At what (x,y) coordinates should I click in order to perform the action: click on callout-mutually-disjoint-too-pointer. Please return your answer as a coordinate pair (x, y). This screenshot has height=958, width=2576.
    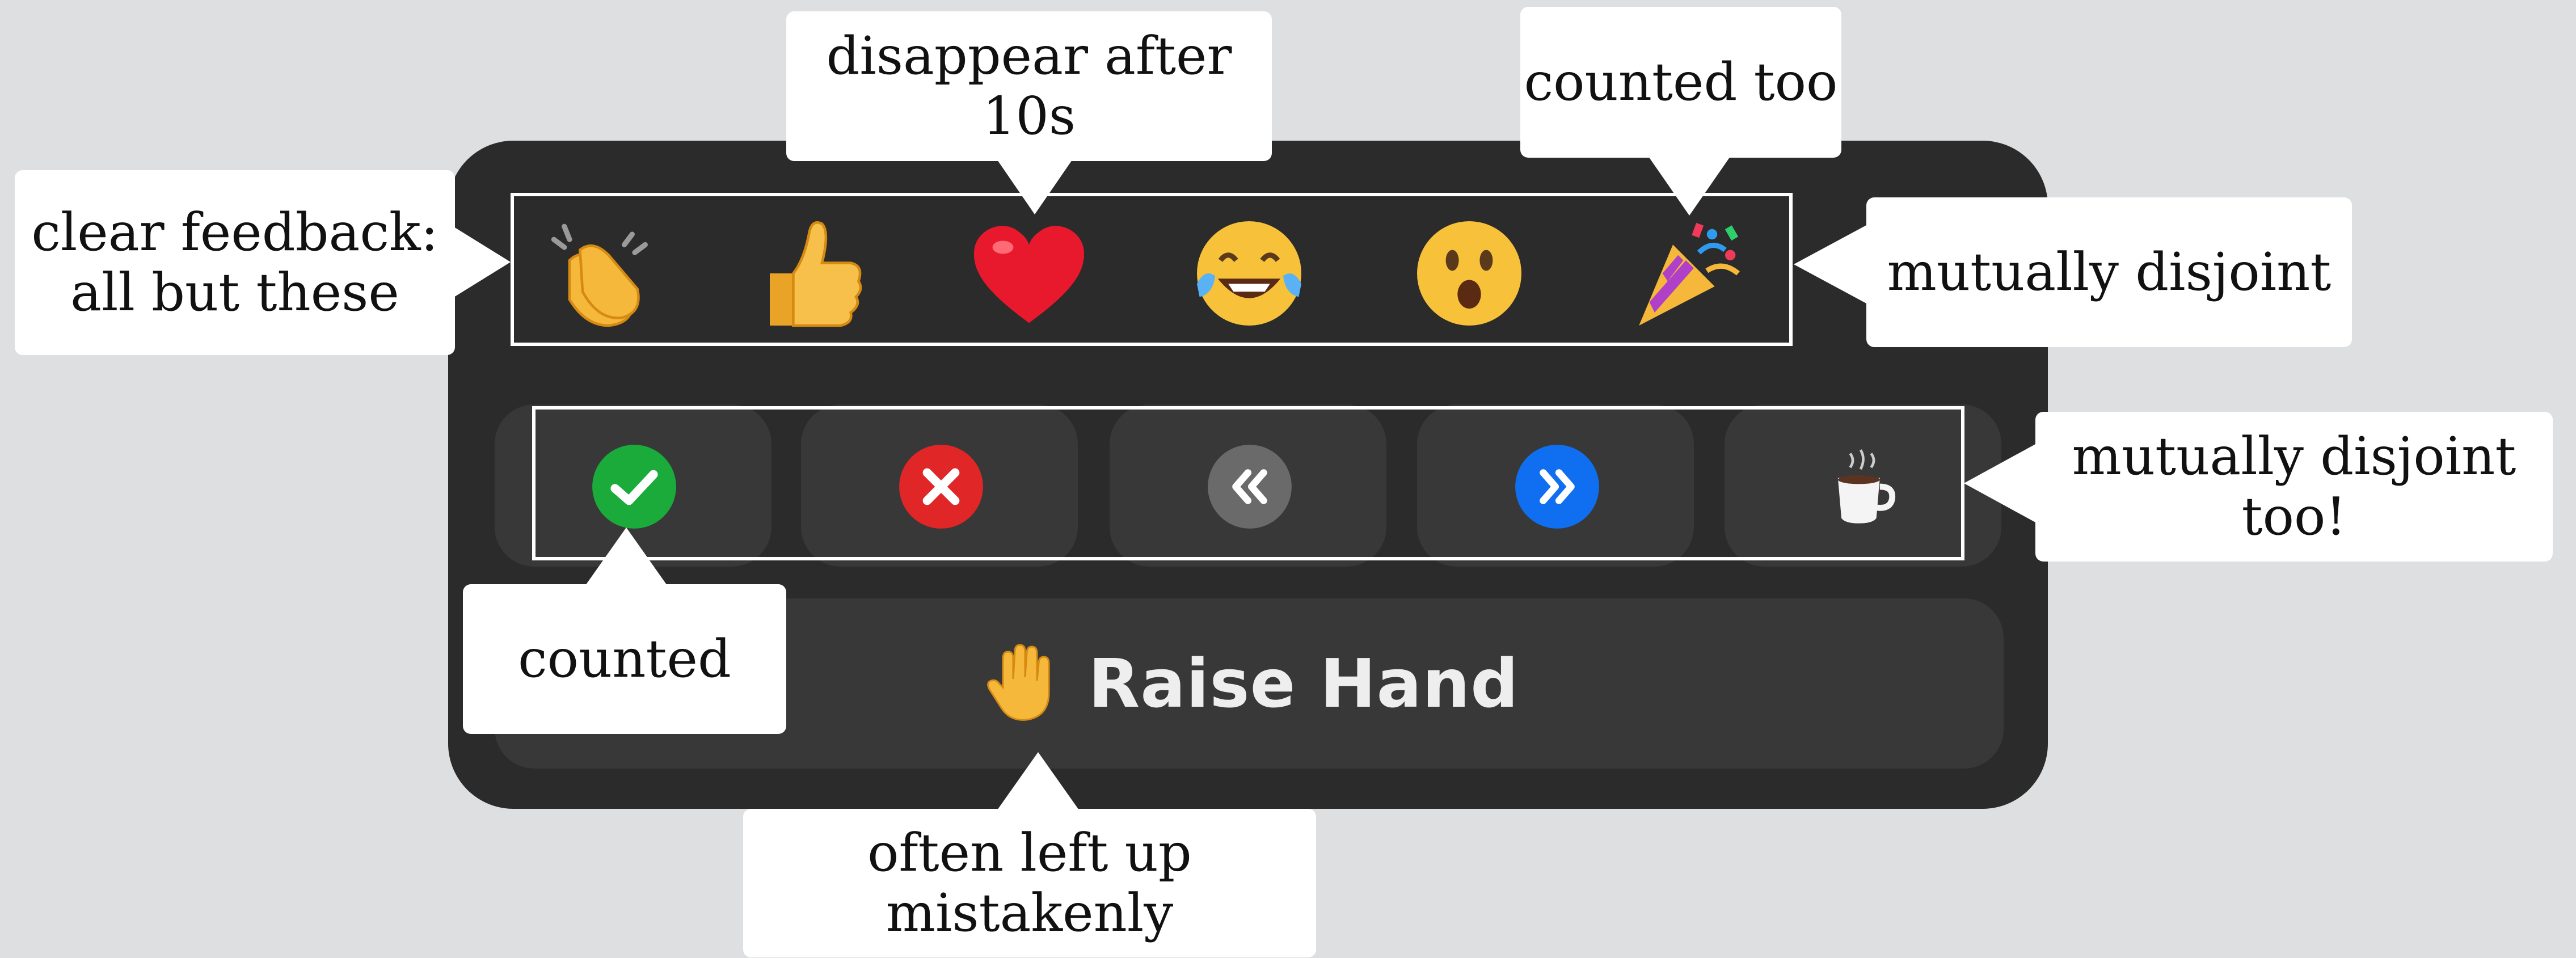
    Looking at the image, I should click on (2000, 483).